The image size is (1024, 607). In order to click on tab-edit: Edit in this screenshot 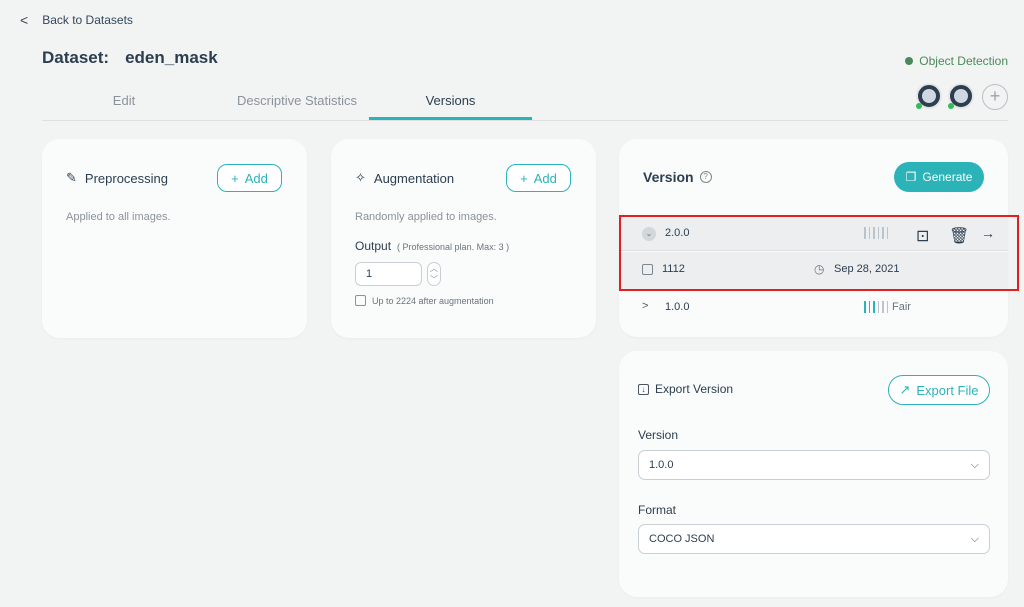, I will do `click(124, 101)`.